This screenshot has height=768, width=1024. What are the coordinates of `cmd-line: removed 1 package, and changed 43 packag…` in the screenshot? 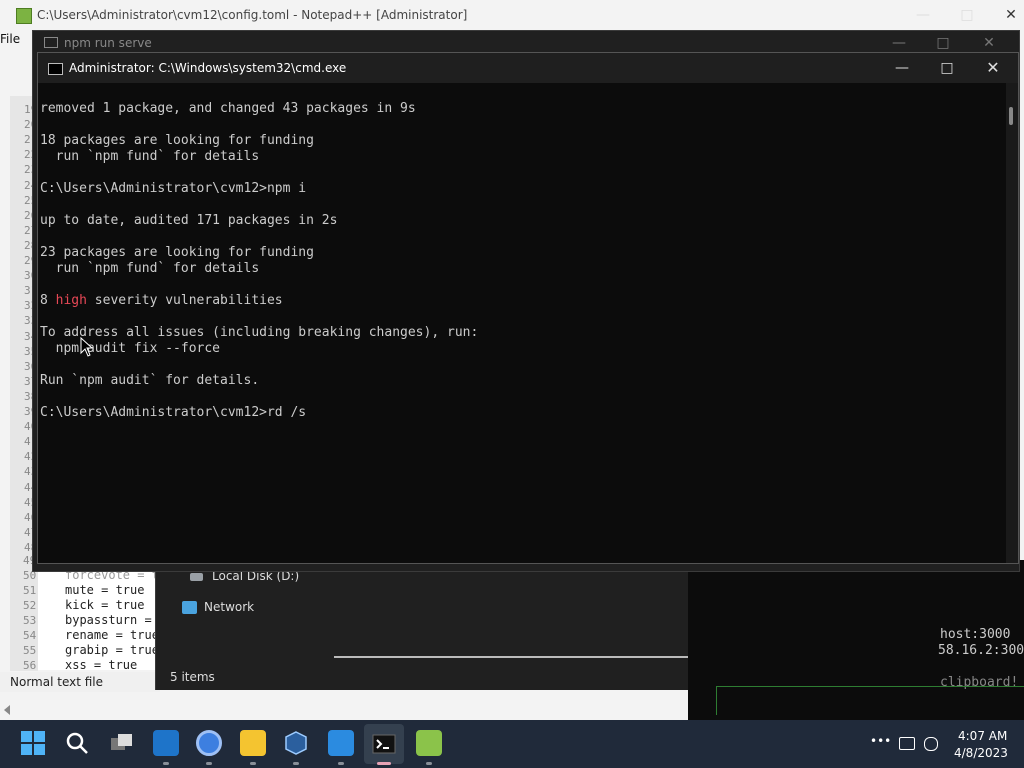 It's located at (228, 108).